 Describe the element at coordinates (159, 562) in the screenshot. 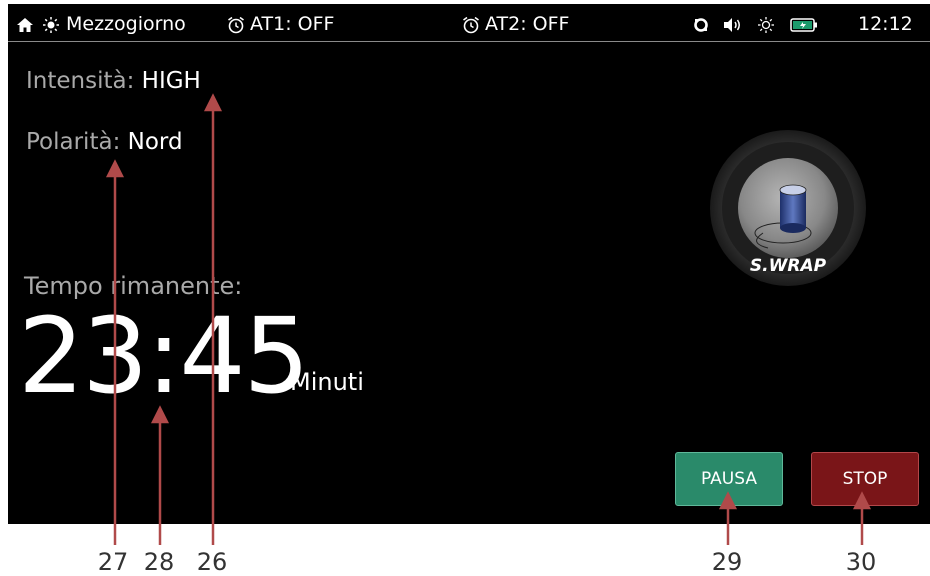

I see `callout-28: 28` at that location.